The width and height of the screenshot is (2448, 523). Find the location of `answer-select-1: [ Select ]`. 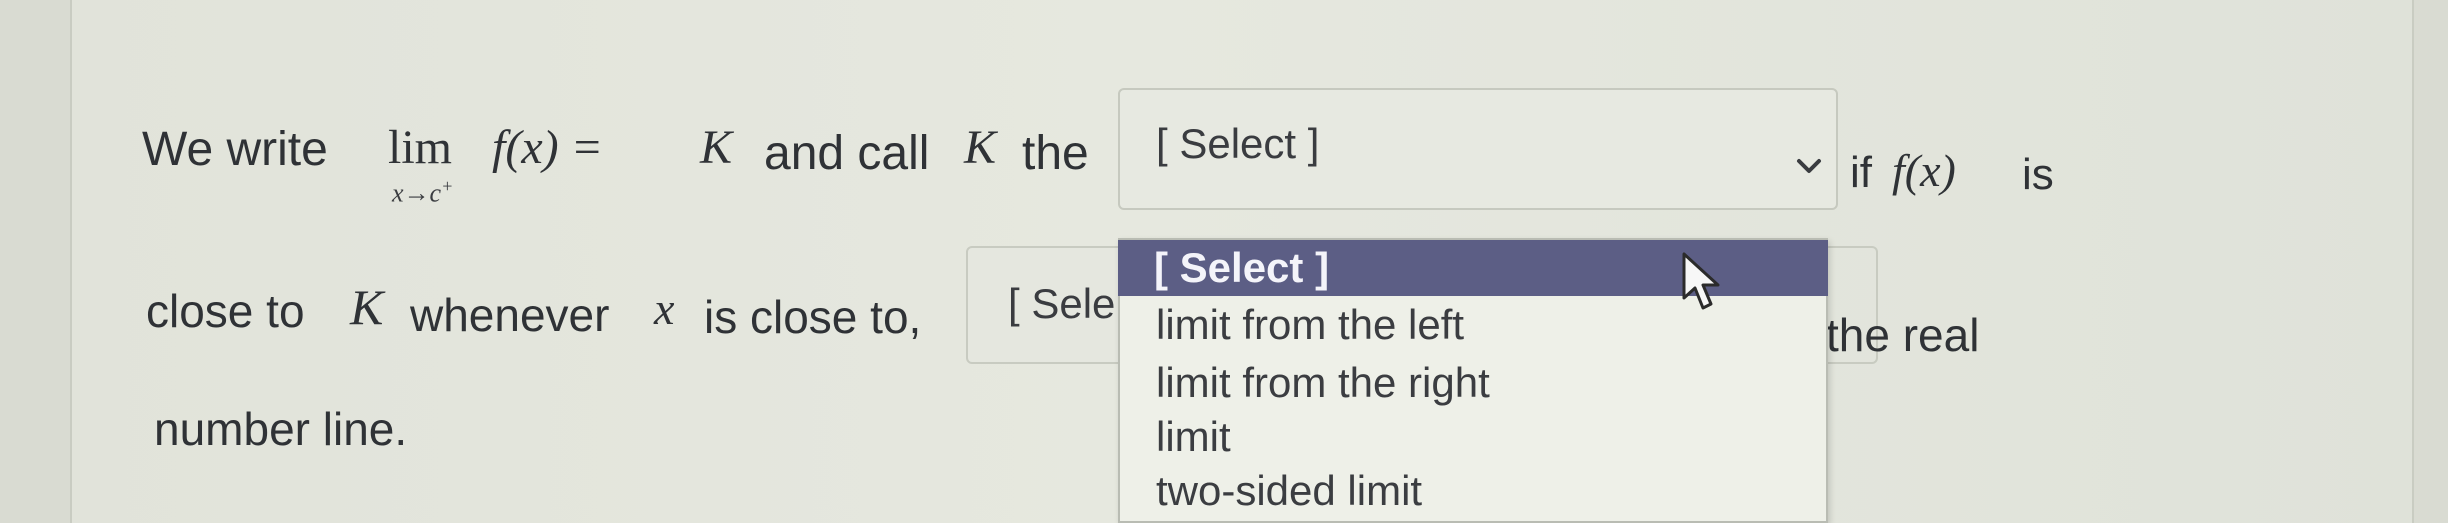

answer-select-1: [ Select ] is located at coordinates (1478, 149).